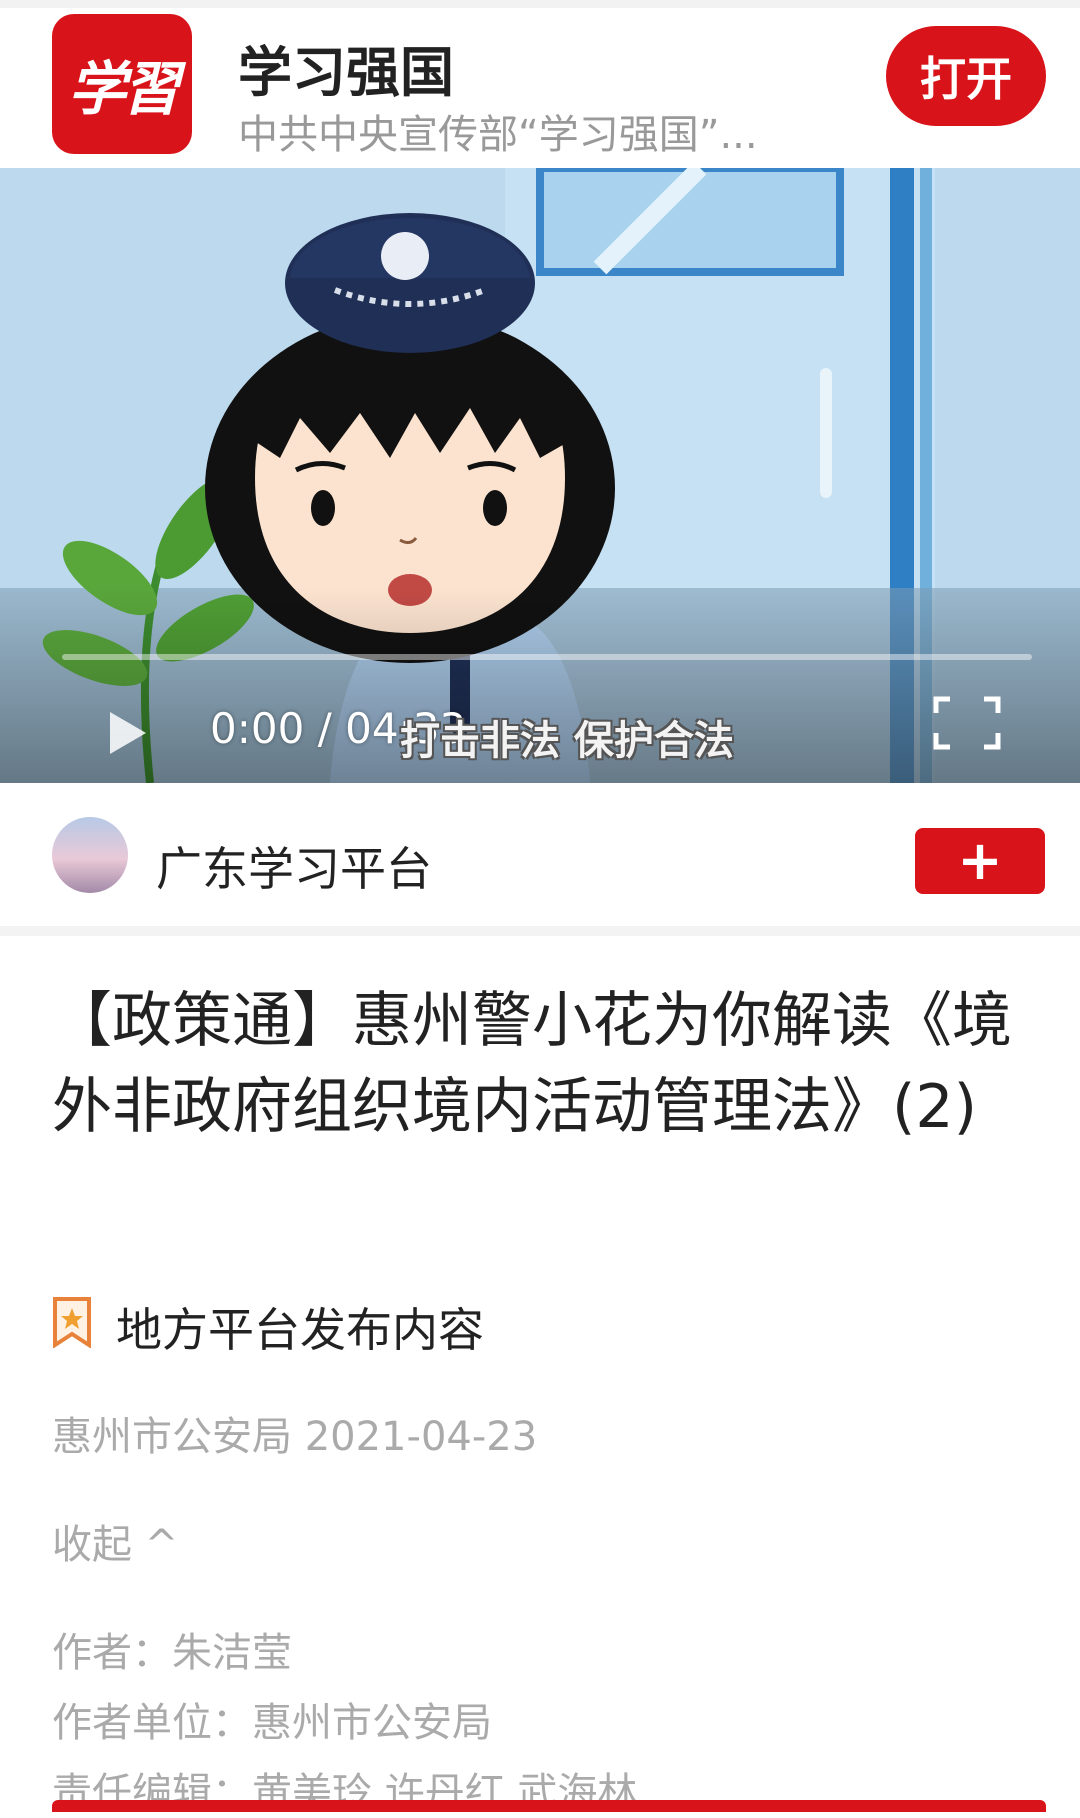  Describe the element at coordinates (547, 657) in the screenshot. I see `progress-bar` at that location.